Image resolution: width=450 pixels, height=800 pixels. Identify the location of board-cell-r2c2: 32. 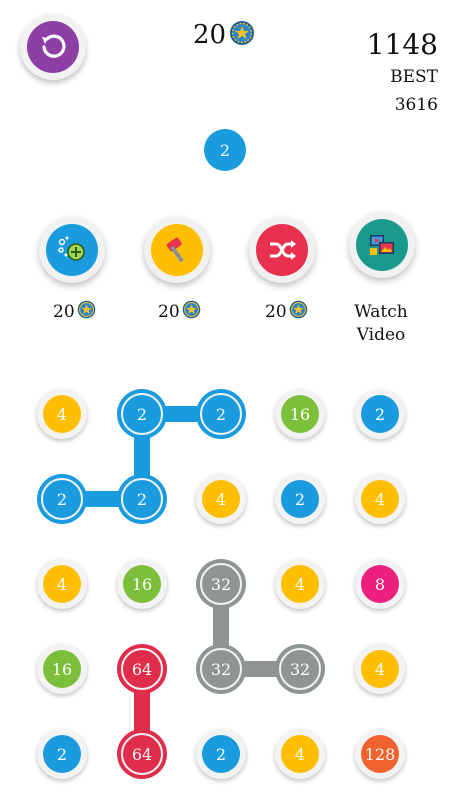
(221, 584).